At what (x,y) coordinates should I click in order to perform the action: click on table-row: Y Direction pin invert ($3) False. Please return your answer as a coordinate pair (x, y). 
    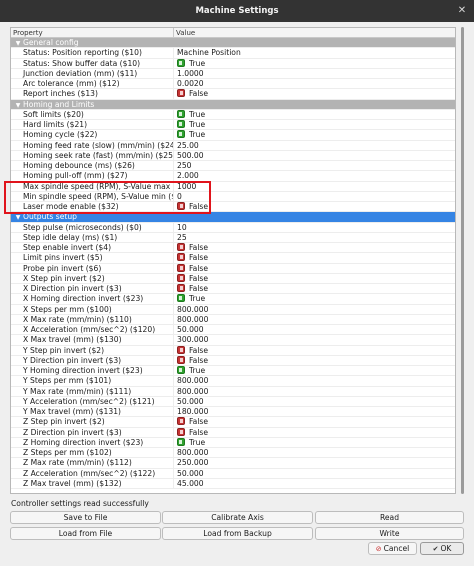
    Looking at the image, I should click on (233, 360).